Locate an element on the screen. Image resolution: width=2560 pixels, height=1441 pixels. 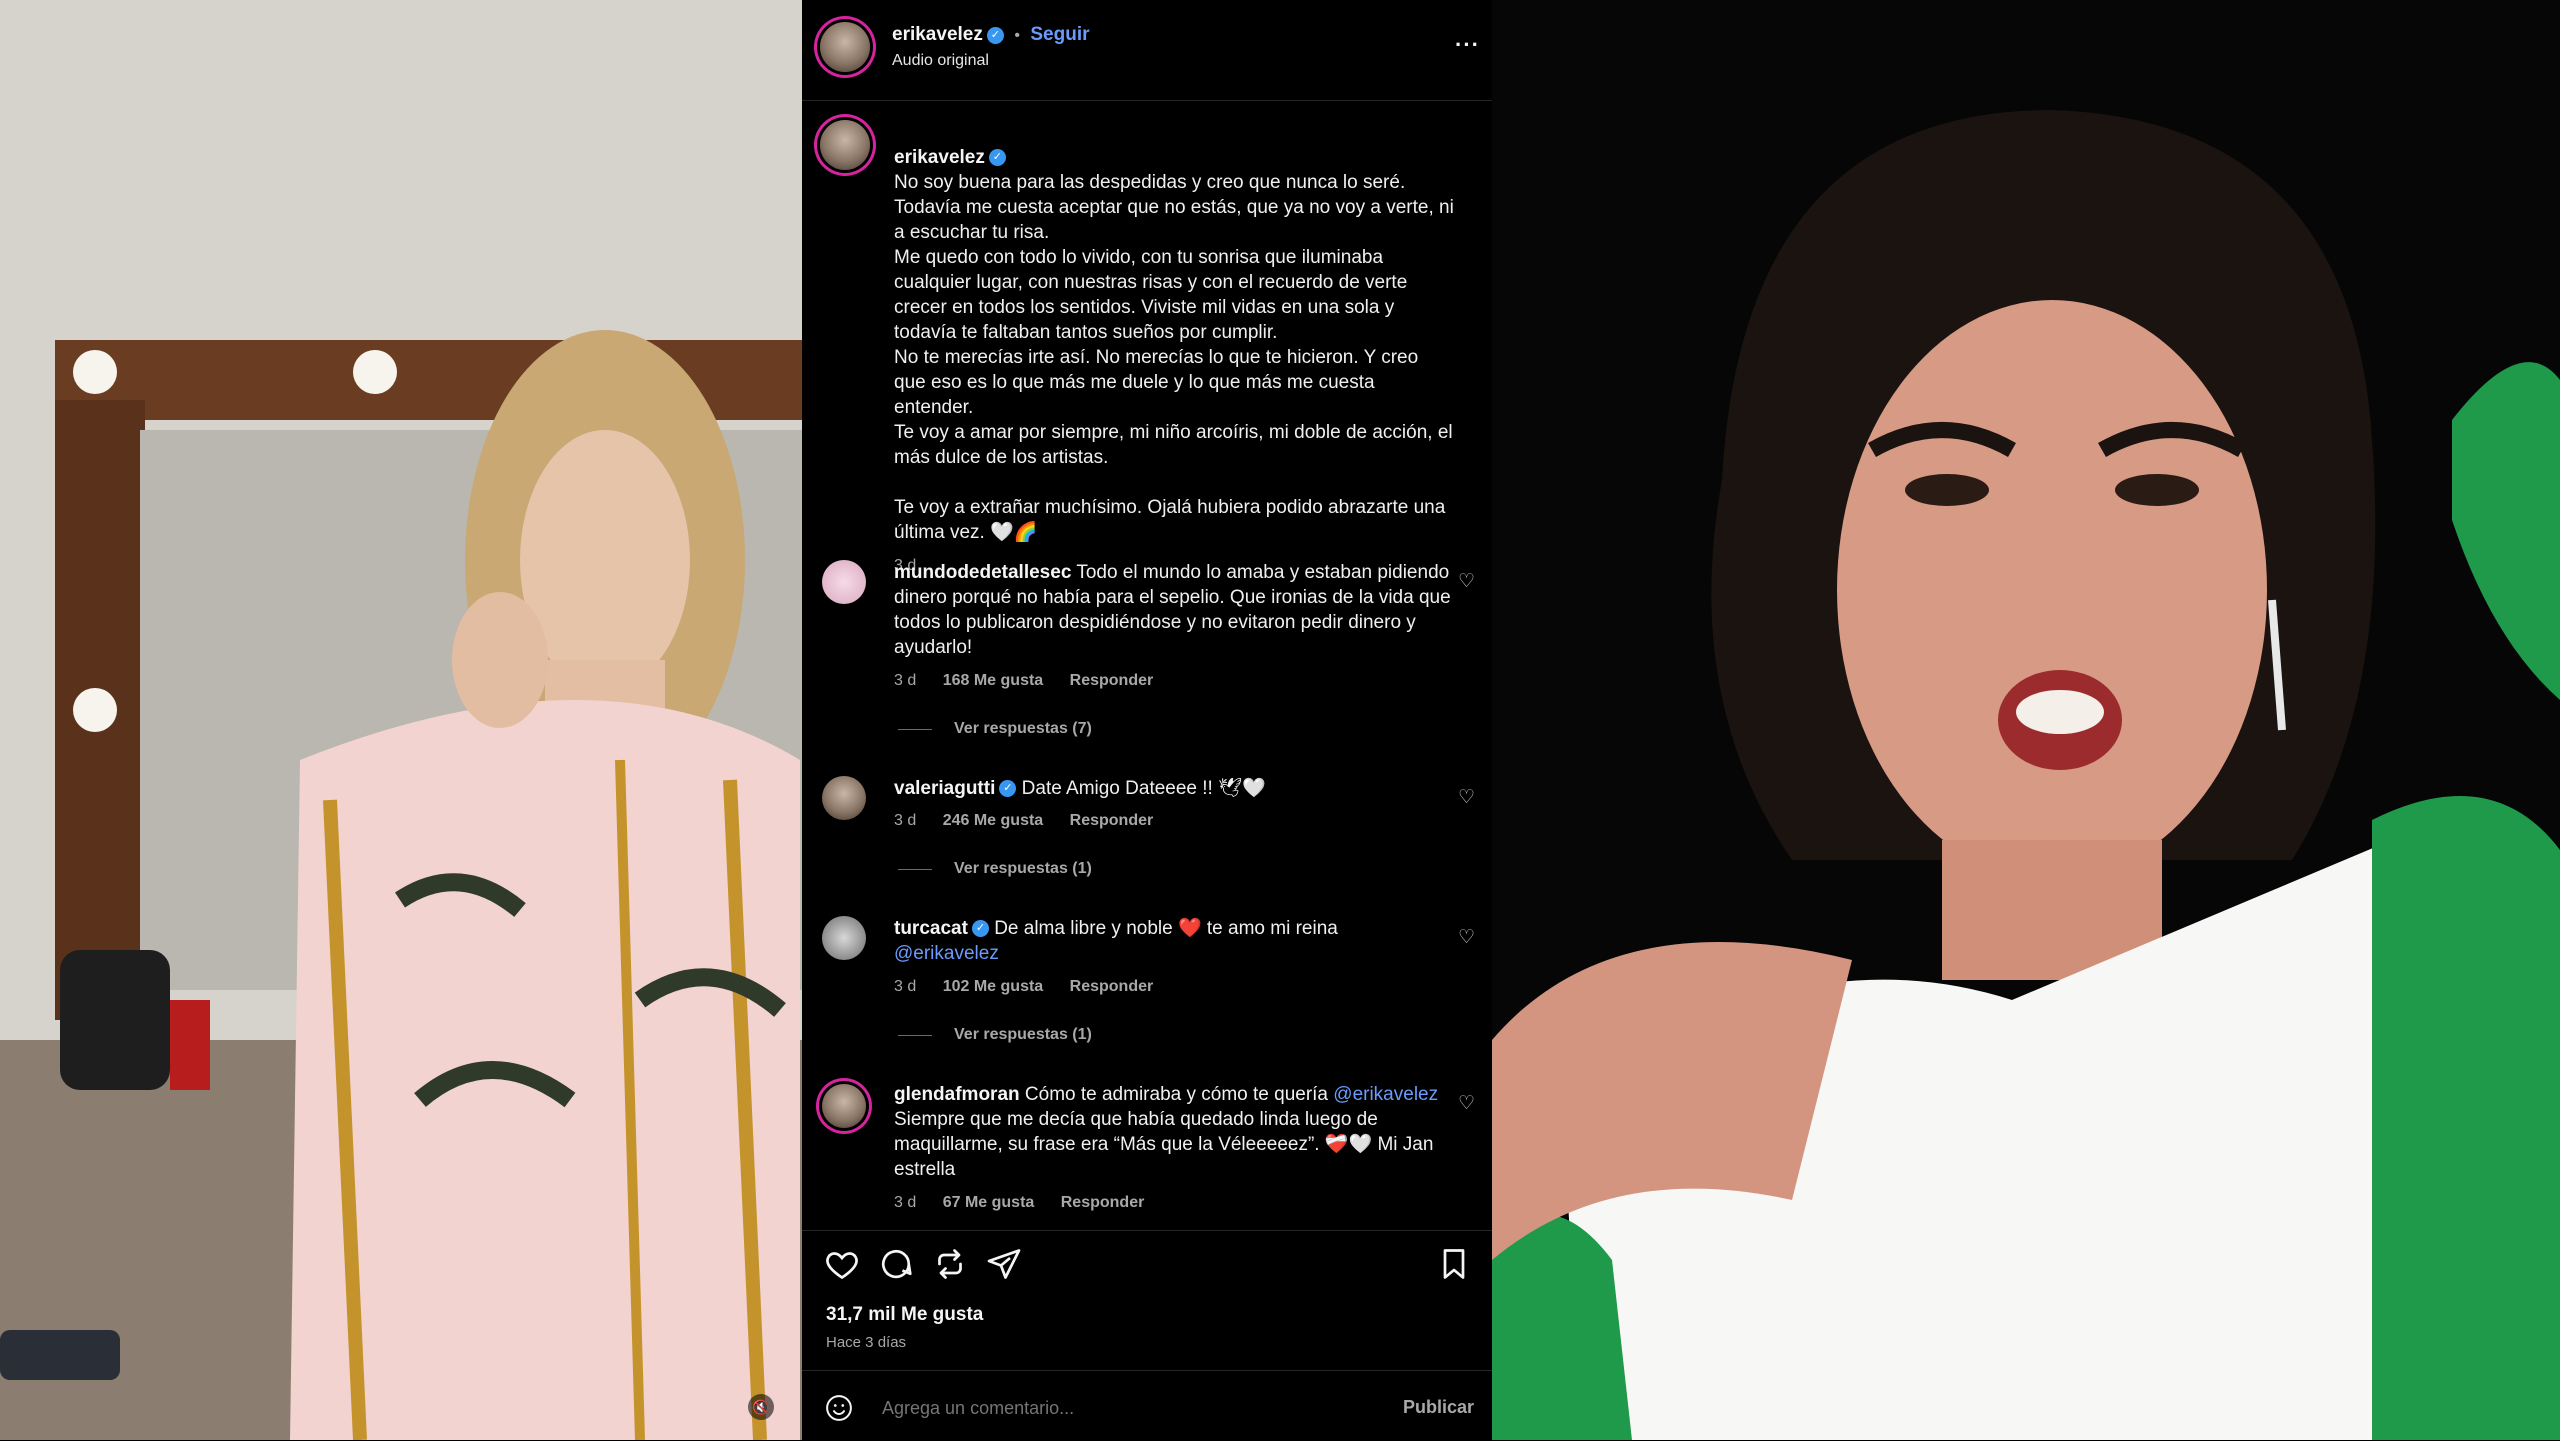
comment-username: turcacat is located at coordinates (931, 928).